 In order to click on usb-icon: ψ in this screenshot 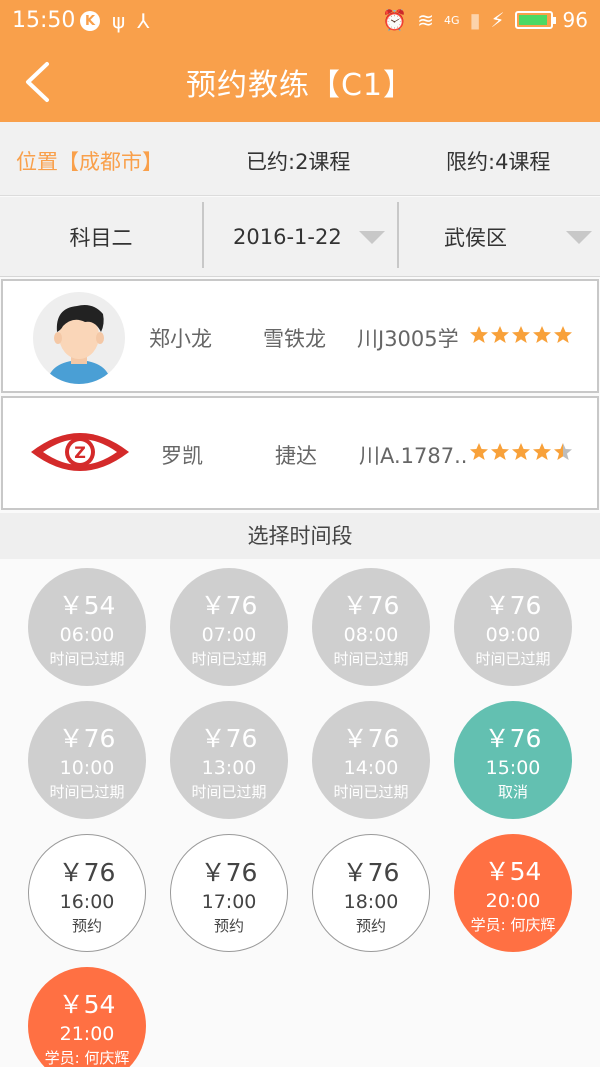, I will do `click(119, 21)`.